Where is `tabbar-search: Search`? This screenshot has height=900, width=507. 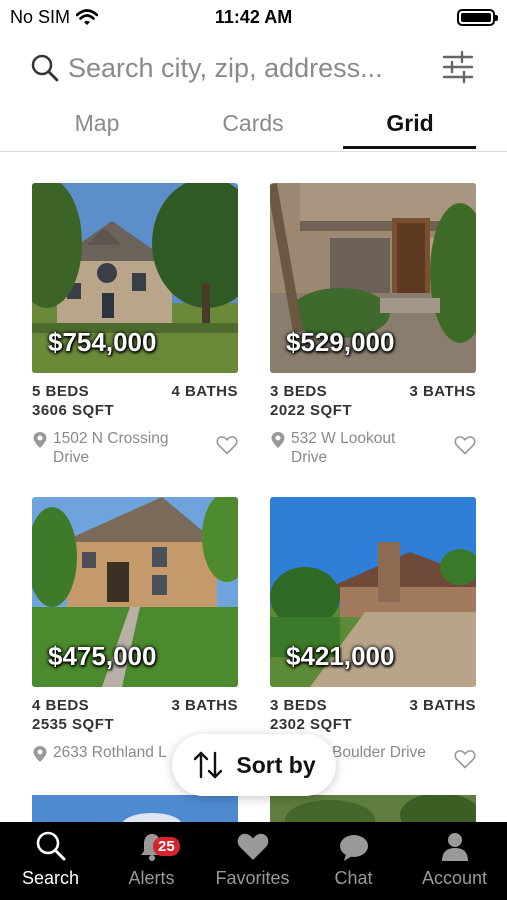 tabbar-search: Search is located at coordinates (50, 859).